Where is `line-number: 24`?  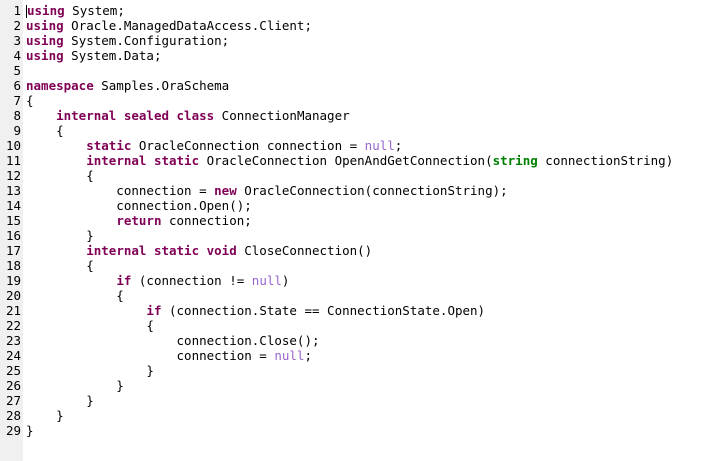 line-number: 24 is located at coordinates (13, 355).